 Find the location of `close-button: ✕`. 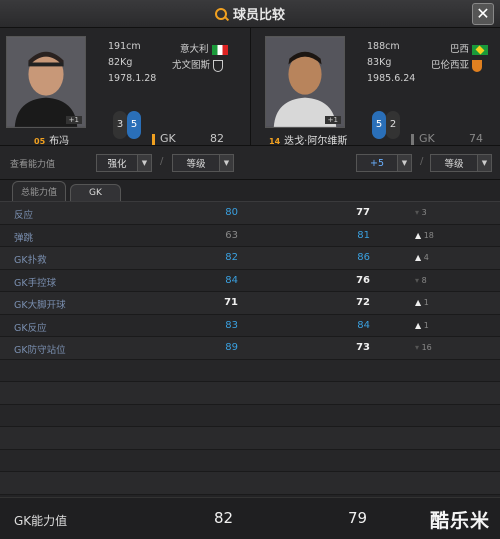

close-button: ✕ is located at coordinates (483, 14).